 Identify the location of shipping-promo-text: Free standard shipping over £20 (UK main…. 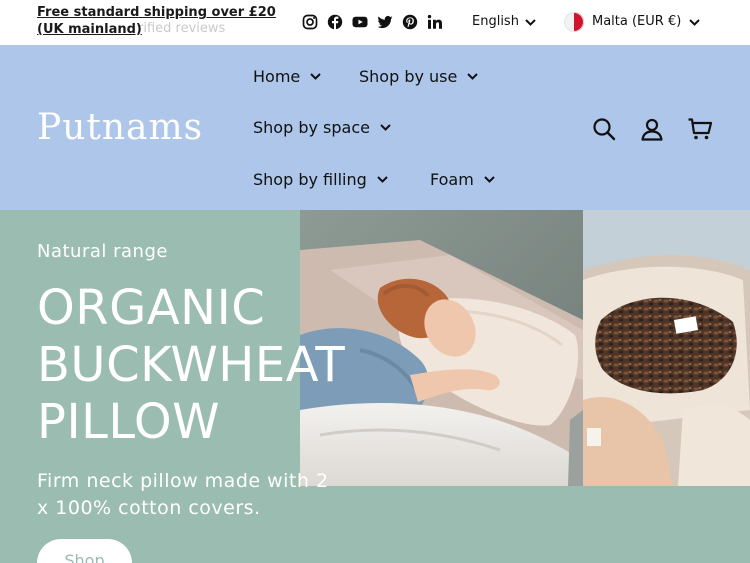
(156, 21).